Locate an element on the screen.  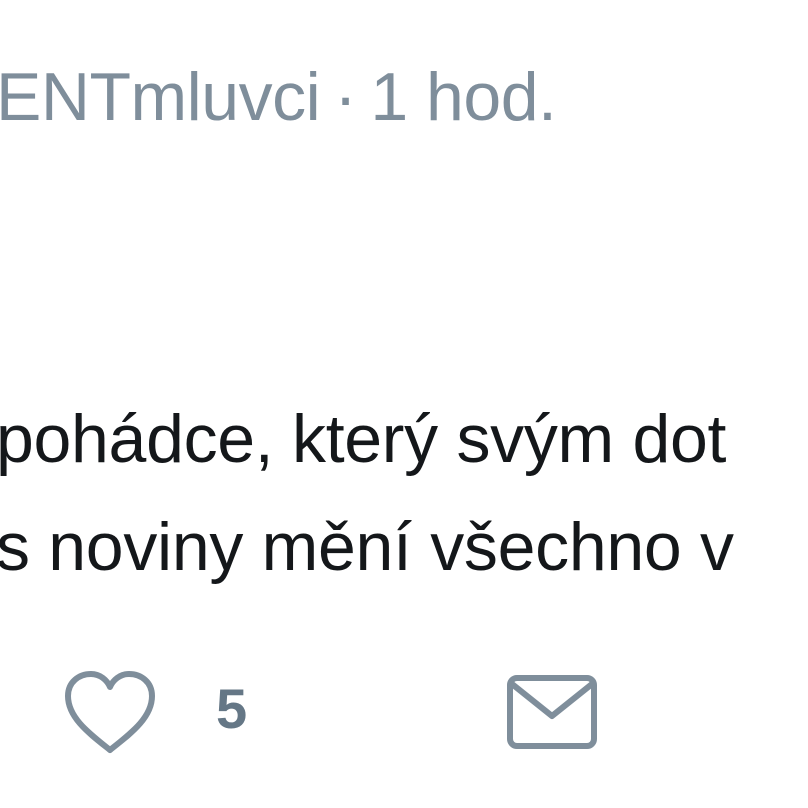
direct-message-button is located at coordinates (552, 712).